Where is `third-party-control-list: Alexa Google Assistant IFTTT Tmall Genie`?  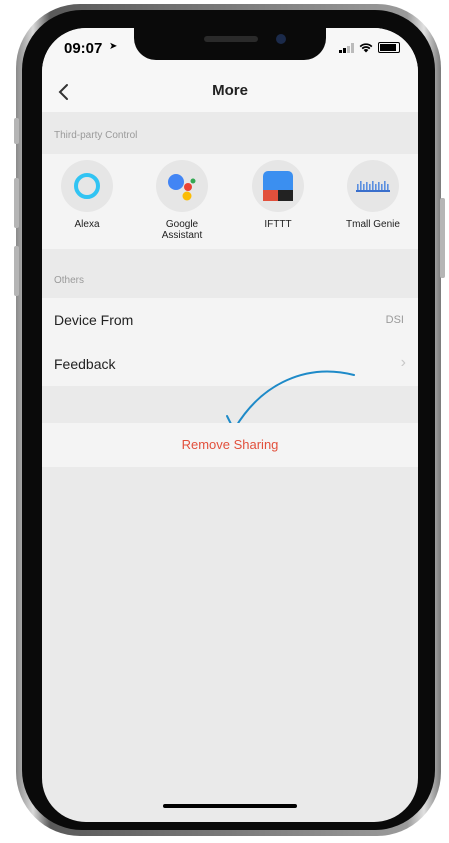 third-party-control-list: Alexa Google Assistant IFTTT Tmall Genie is located at coordinates (230, 201).